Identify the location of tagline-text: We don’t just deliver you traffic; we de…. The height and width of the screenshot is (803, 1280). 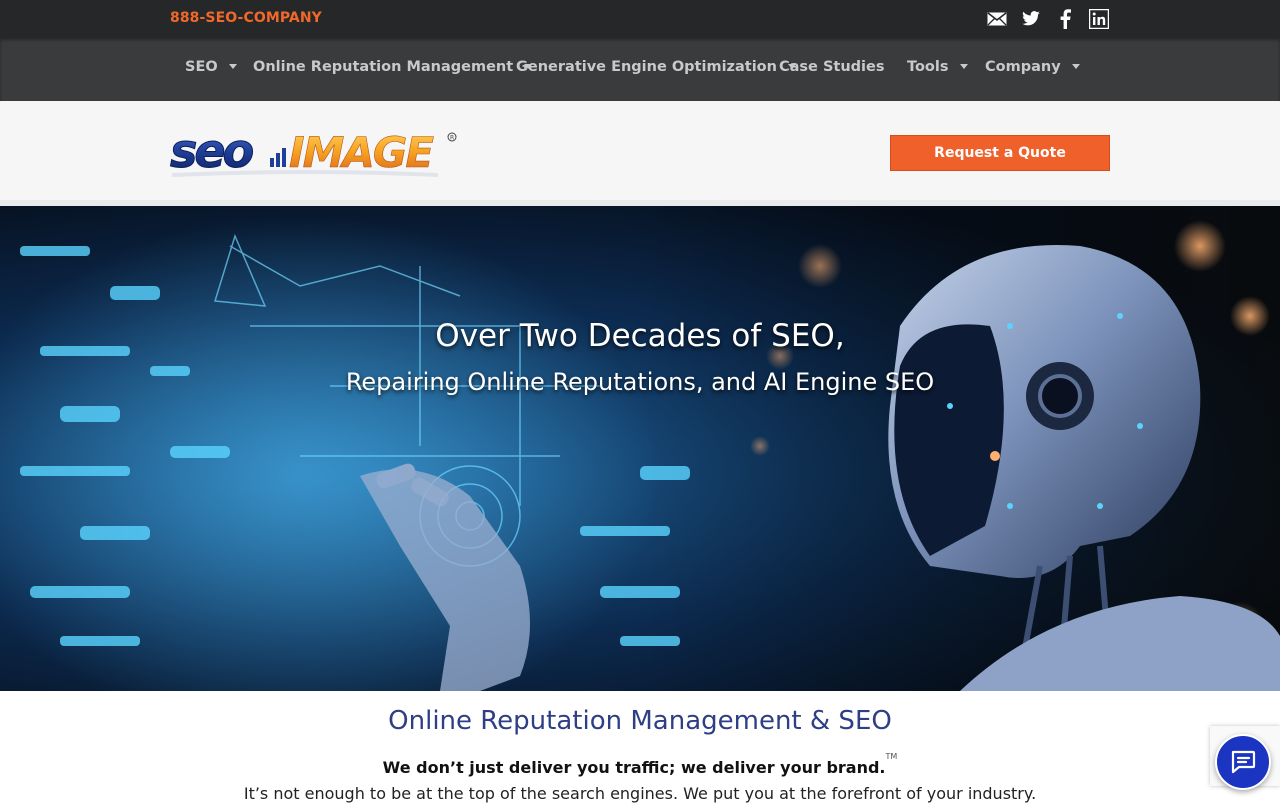
(634, 767).